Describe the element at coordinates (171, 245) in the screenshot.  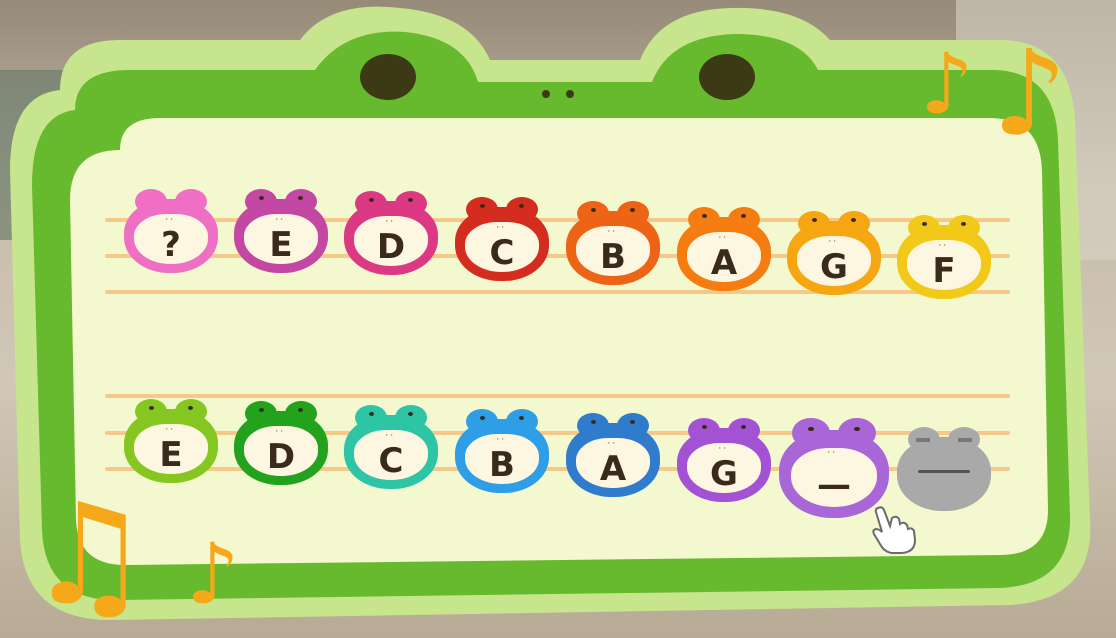
I see `note-label: ?` at that location.